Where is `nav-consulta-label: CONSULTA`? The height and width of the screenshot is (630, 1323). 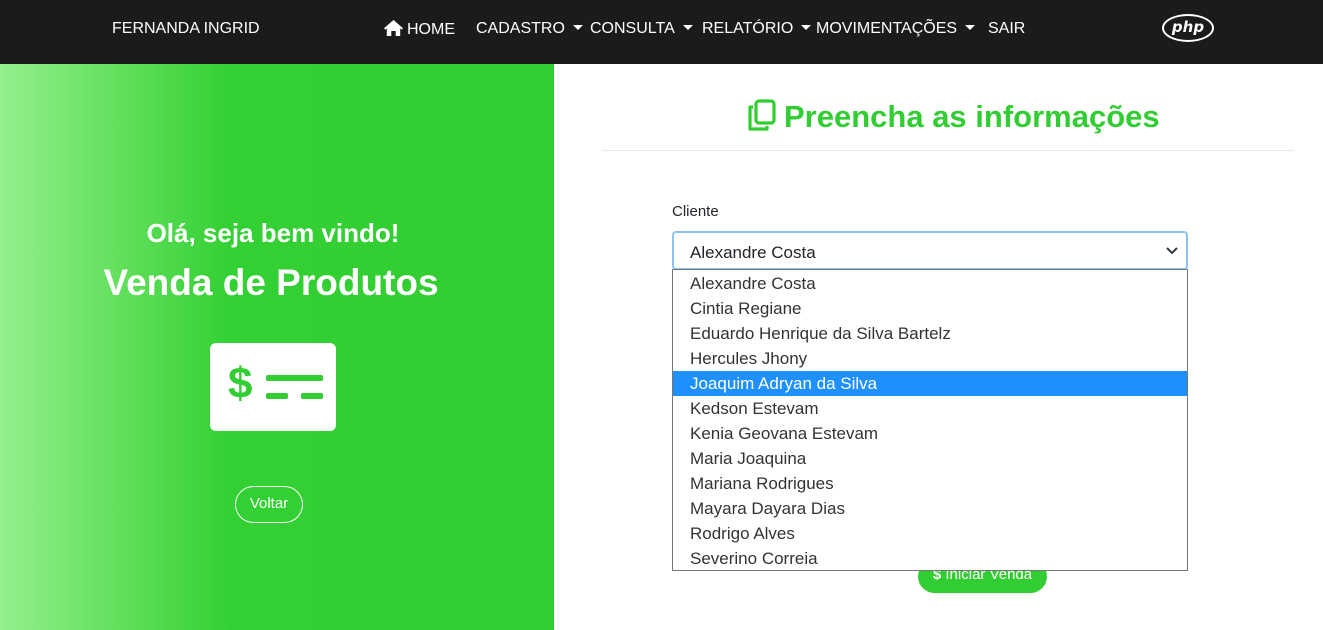 nav-consulta-label: CONSULTA is located at coordinates (632, 28).